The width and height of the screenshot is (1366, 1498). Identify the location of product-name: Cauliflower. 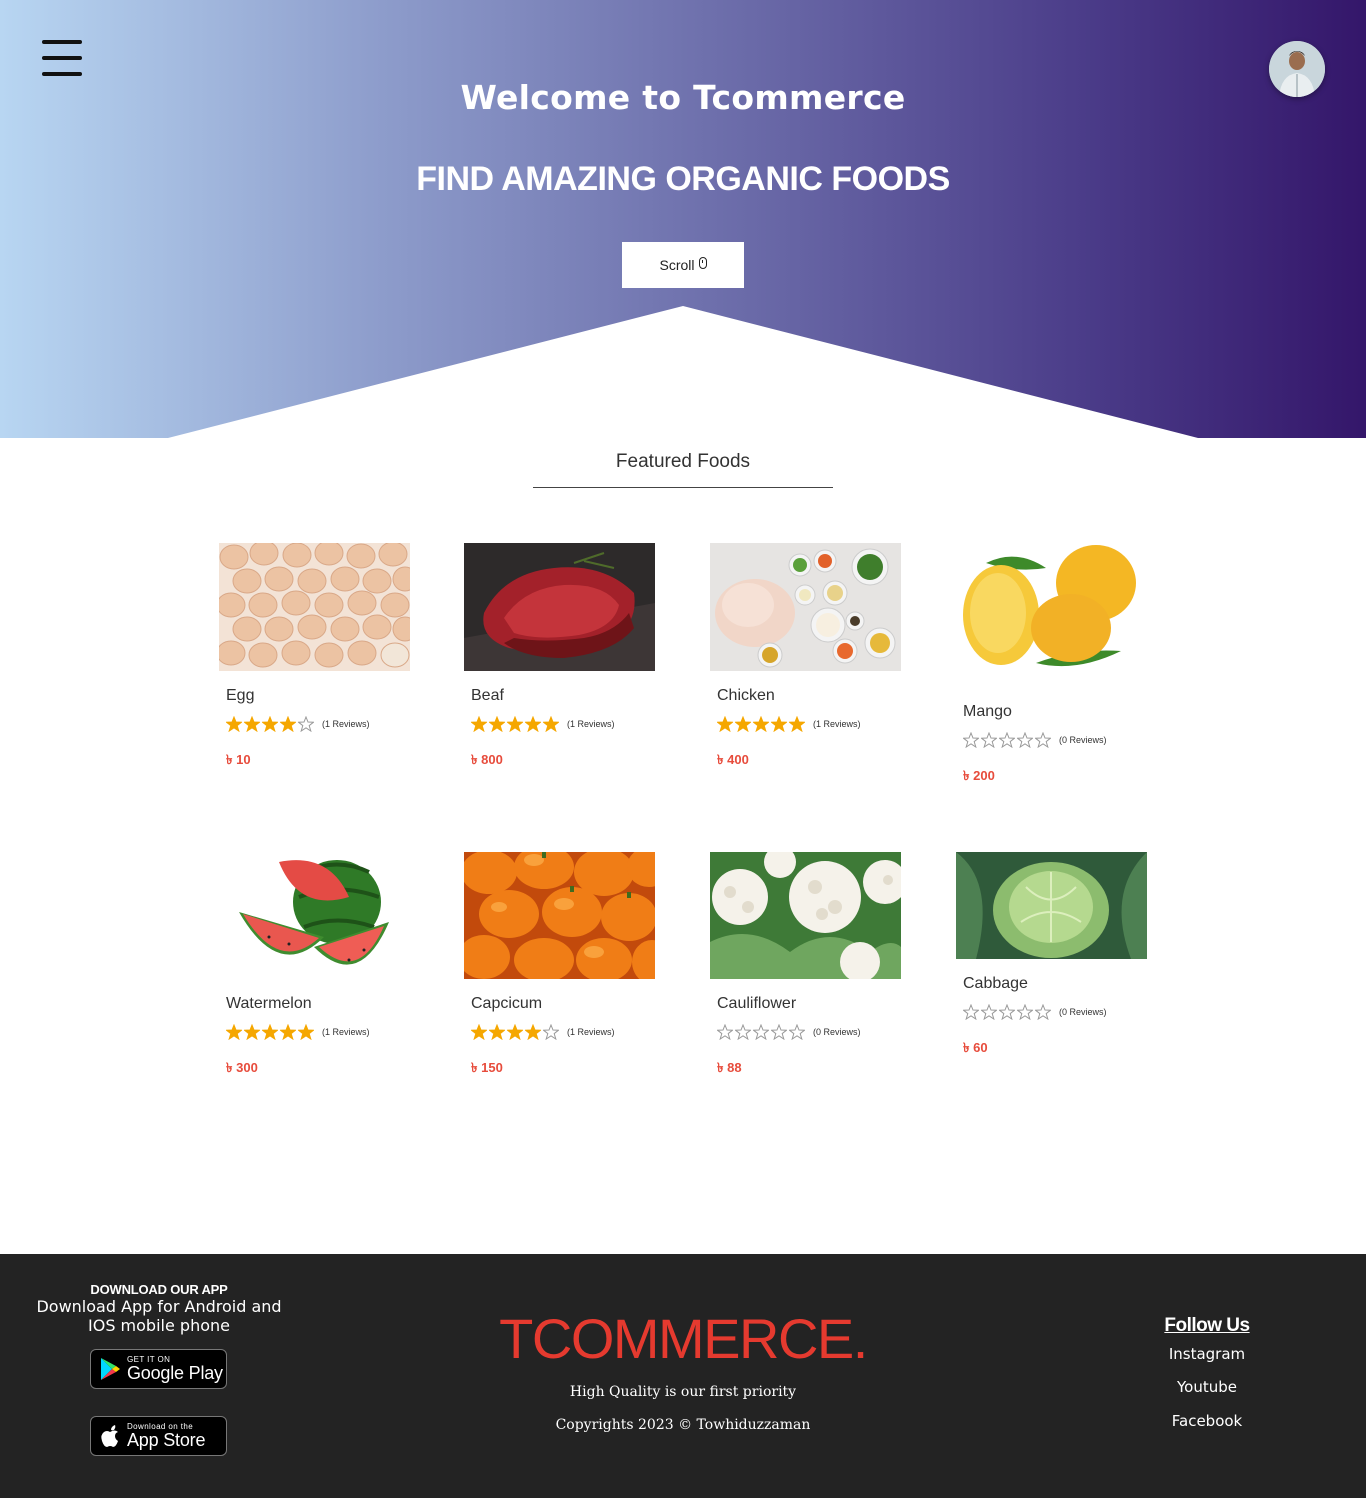
(757, 1003).